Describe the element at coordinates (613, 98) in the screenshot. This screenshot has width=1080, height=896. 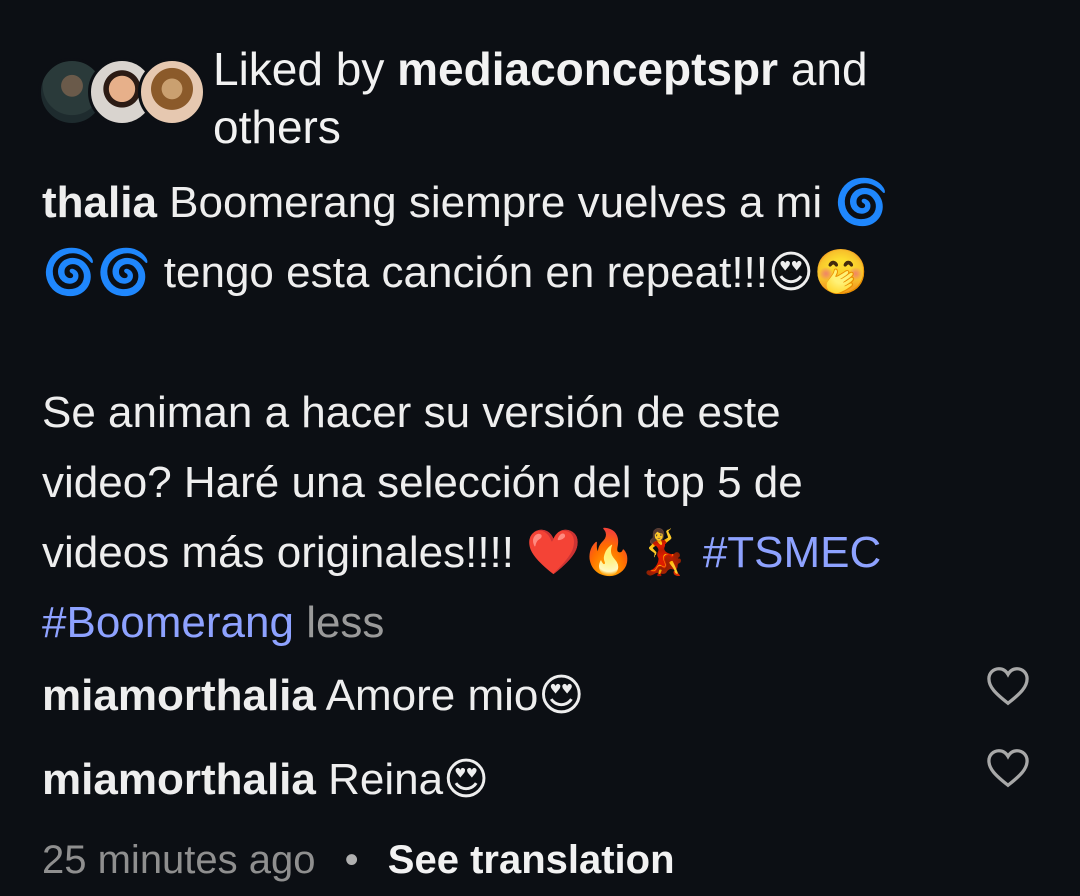
I see `liked-by-text: Liked by mediaconceptspr and others` at that location.